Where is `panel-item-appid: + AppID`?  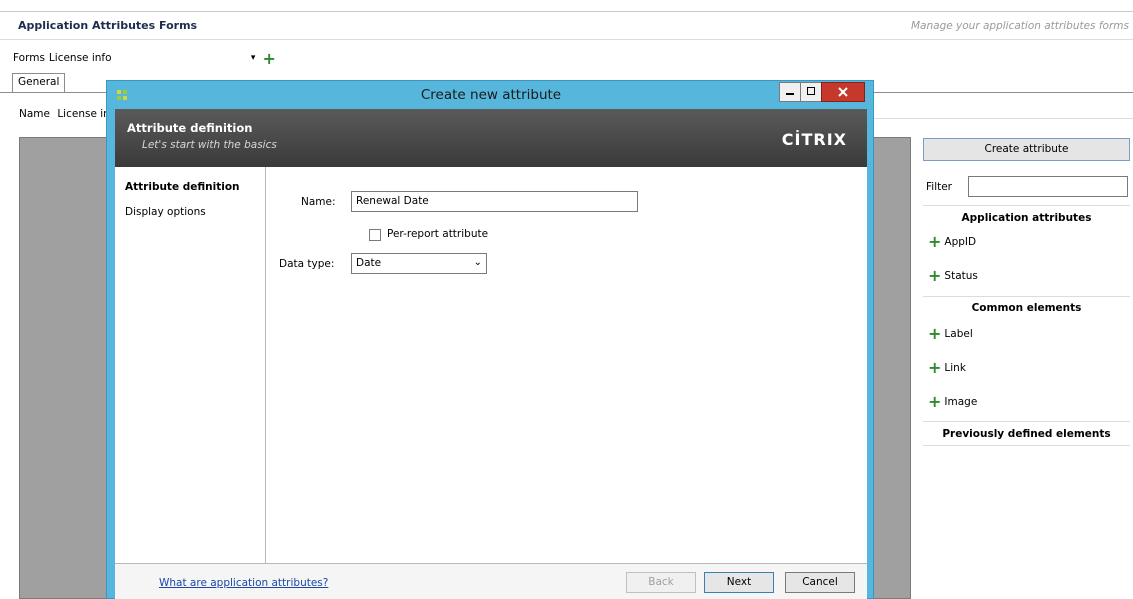 panel-item-appid: + AppID is located at coordinates (952, 241).